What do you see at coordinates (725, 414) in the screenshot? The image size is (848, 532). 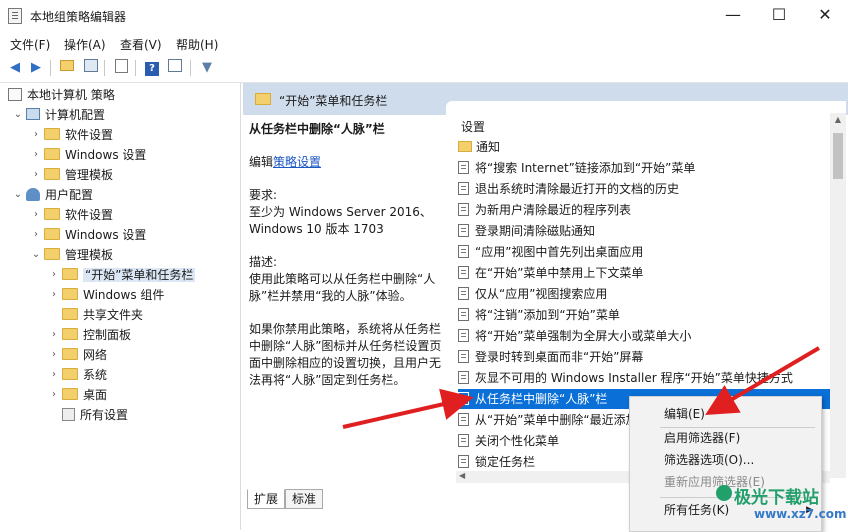 I see `menu-item-edit: 编辑(E)` at bounding box center [725, 414].